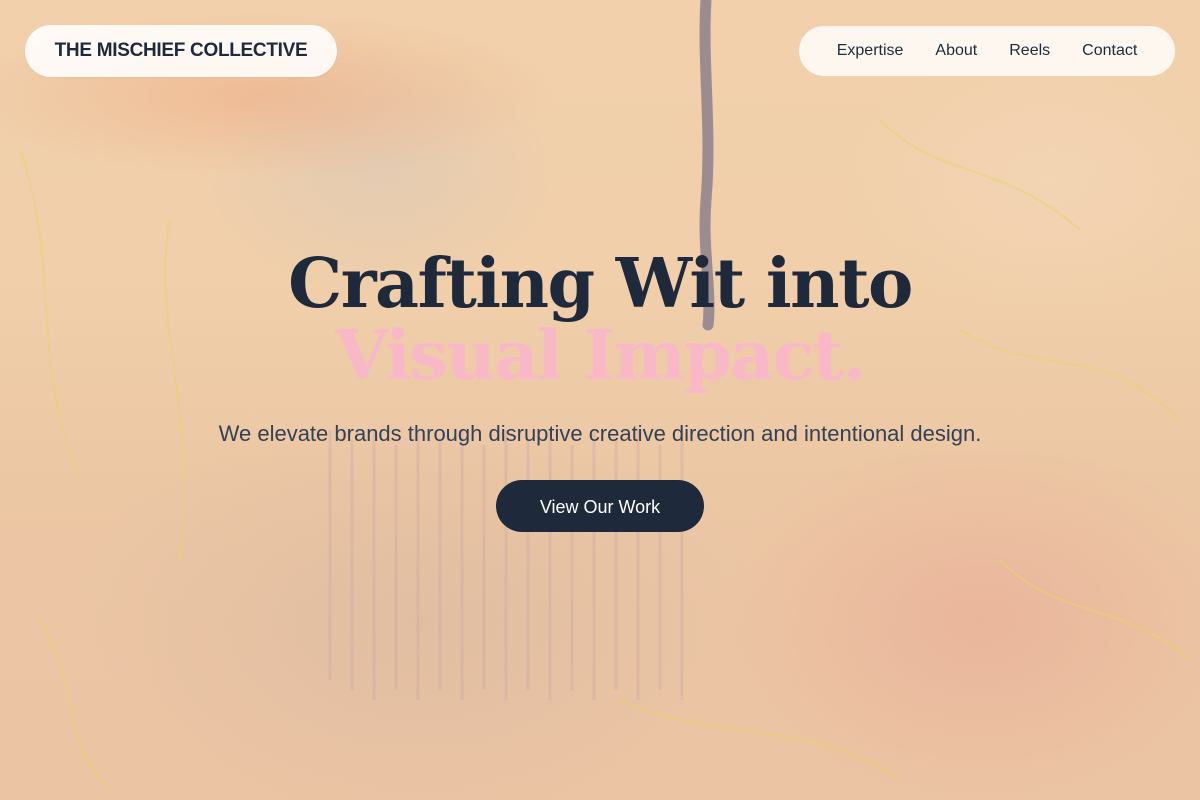 The width and height of the screenshot is (1200, 800). Describe the element at coordinates (600, 356) in the screenshot. I see `hero-headline-accent: Visual Impact.` at that location.